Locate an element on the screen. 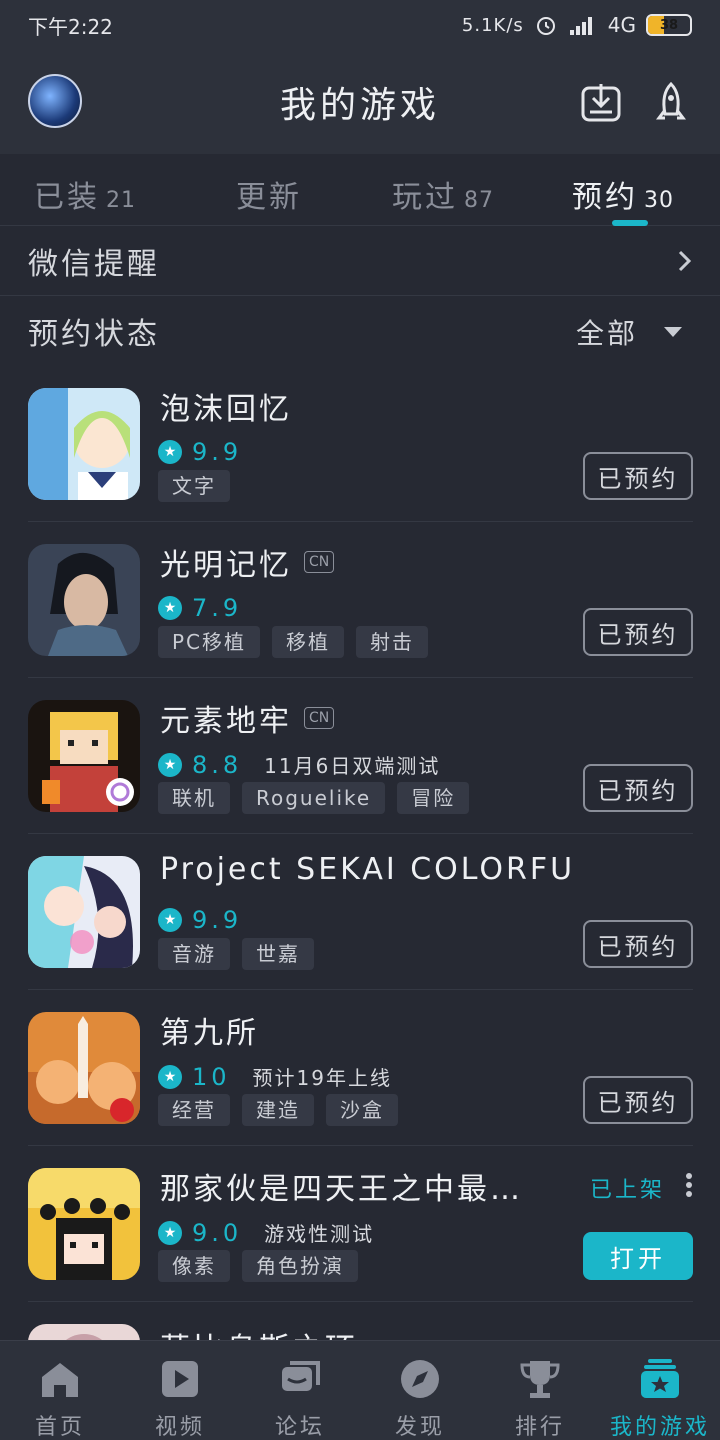 The image size is (720, 1440). tab-installed: 已装 21 is located at coordinates (85, 194).